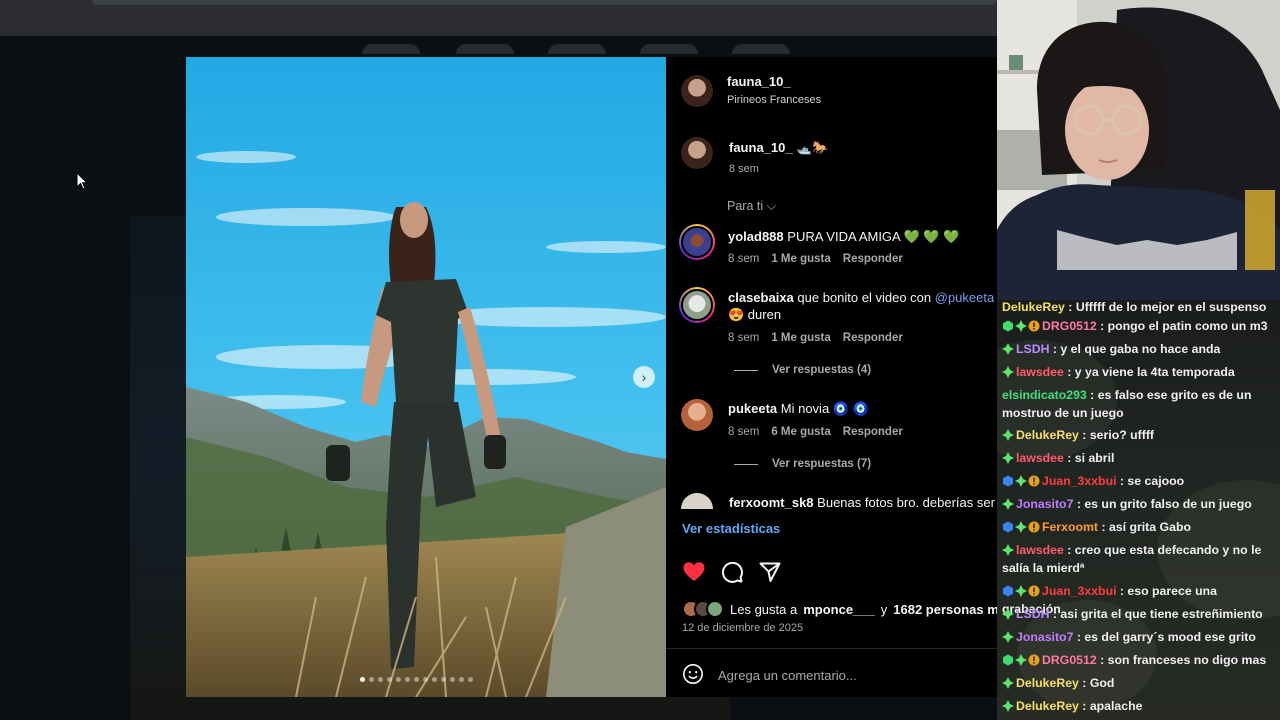 Image resolution: width=1280 pixels, height=720 pixels. I want to click on sort-comments-dropdown: Para ti ⌵, so click(751, 206).